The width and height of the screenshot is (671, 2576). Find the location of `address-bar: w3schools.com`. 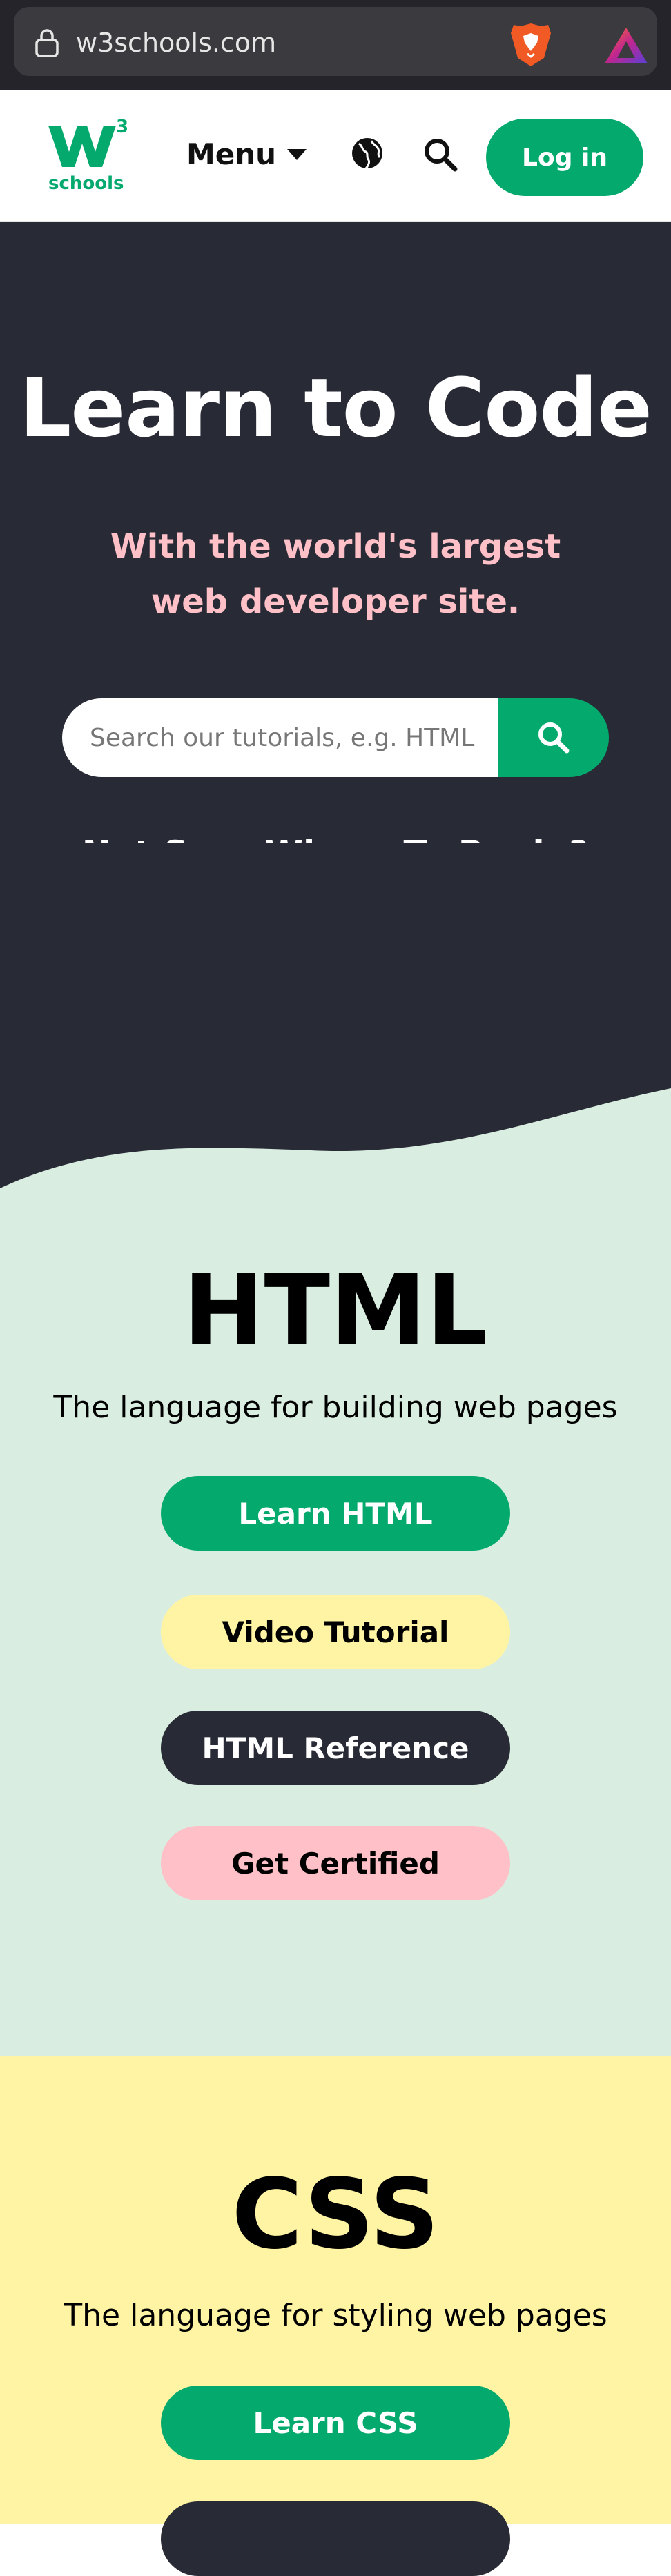

address-bar: w3schools.com is located at coordinates (335, 41).